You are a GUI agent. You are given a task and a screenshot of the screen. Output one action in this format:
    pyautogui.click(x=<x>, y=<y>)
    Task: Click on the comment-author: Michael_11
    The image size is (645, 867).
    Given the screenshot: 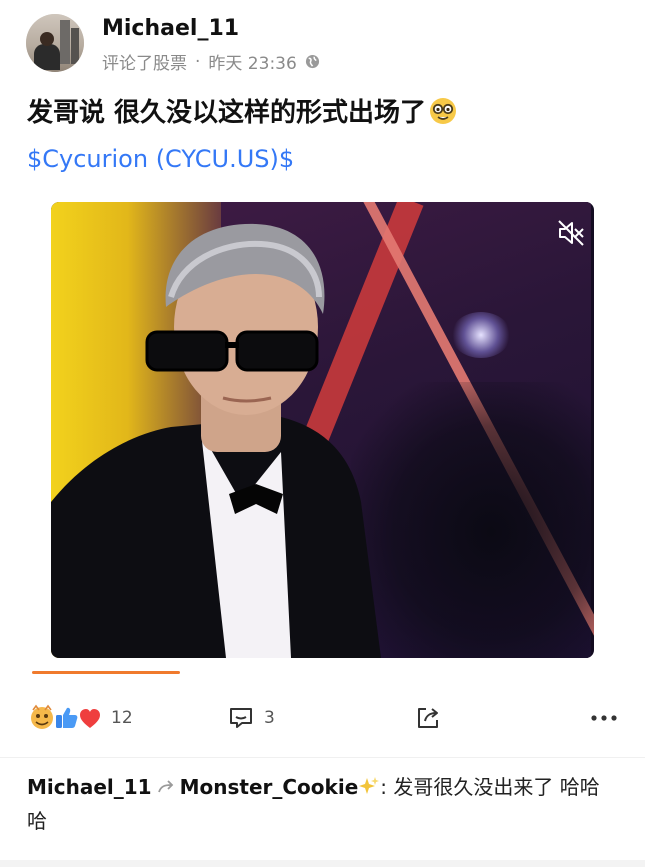 What is the action you would take?
    pyautogui.click(x=89, y=787)
    